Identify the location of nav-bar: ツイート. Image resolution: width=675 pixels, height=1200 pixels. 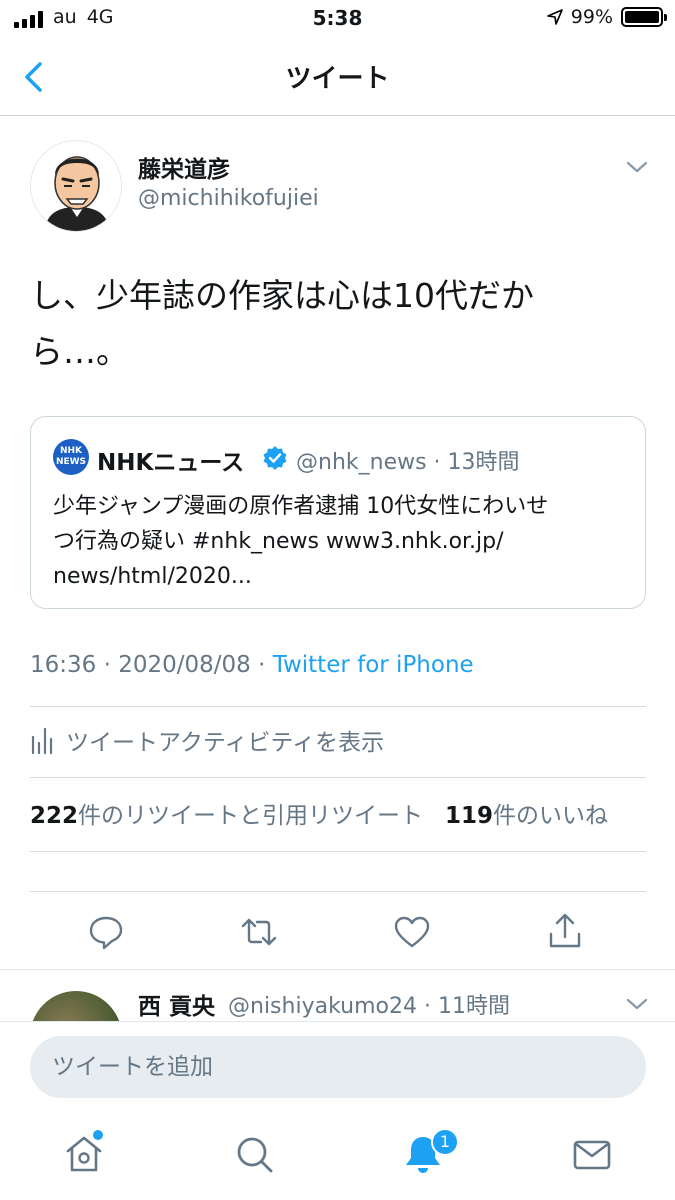
(337, 78).